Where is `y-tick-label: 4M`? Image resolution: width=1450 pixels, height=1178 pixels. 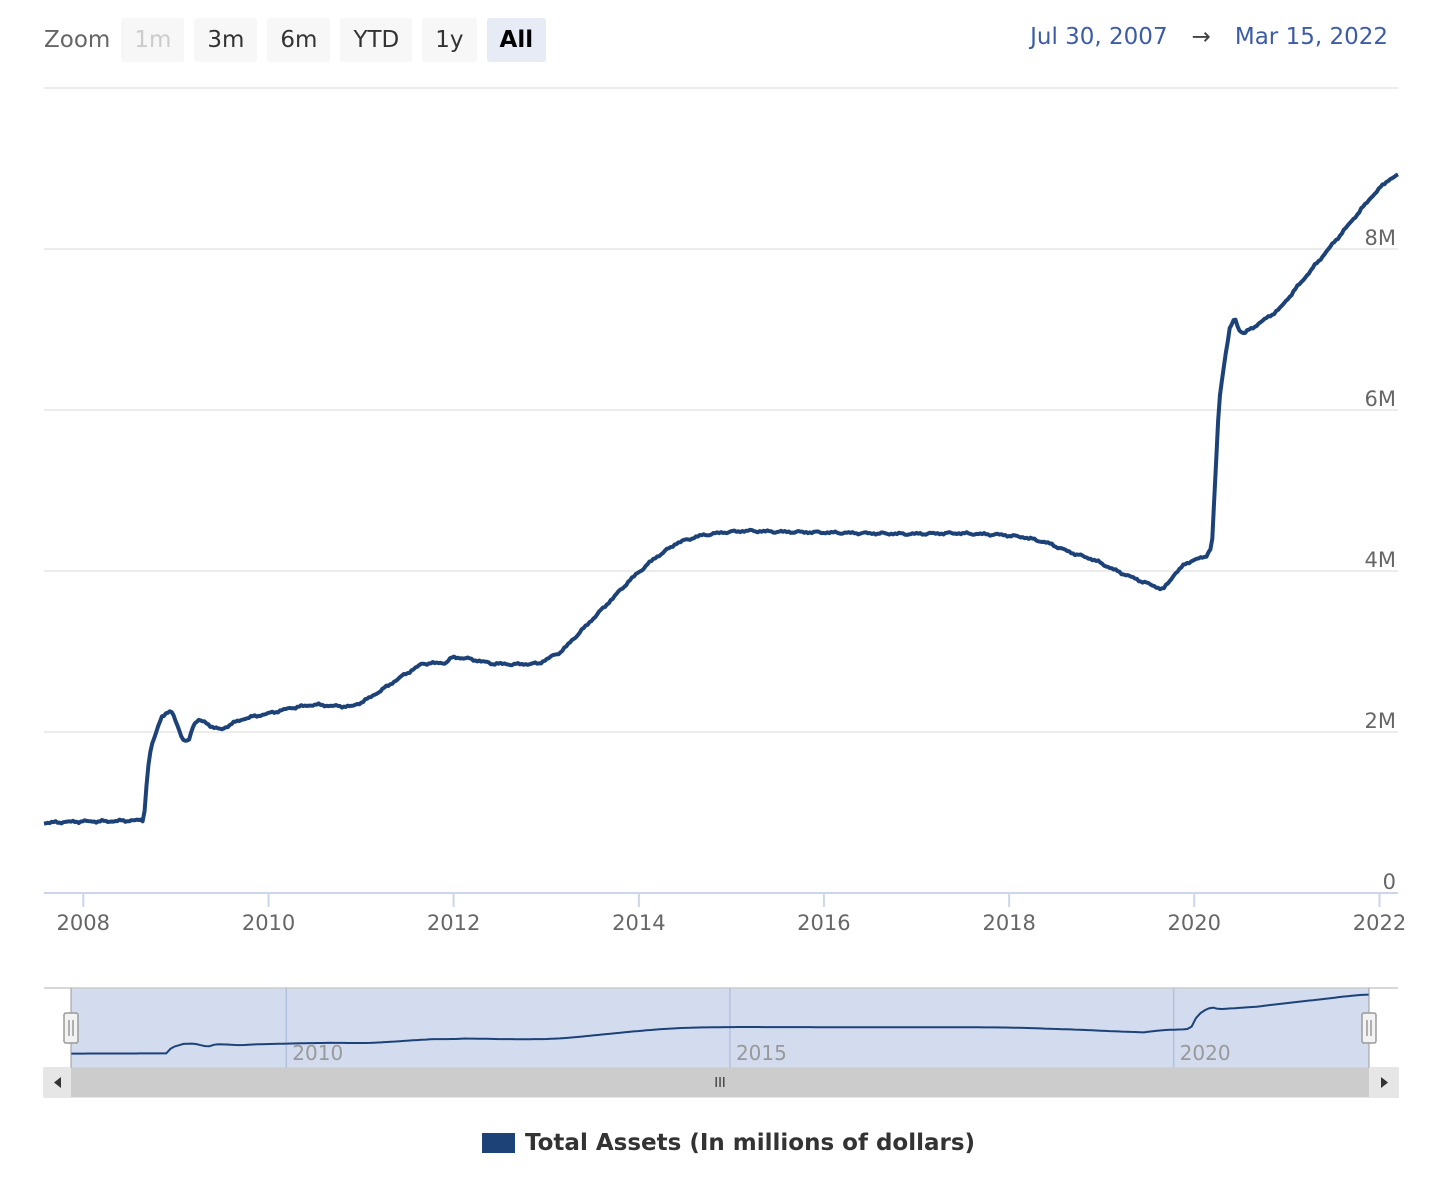 y-tick-label: 4M is located at coordinates (1380, 560).